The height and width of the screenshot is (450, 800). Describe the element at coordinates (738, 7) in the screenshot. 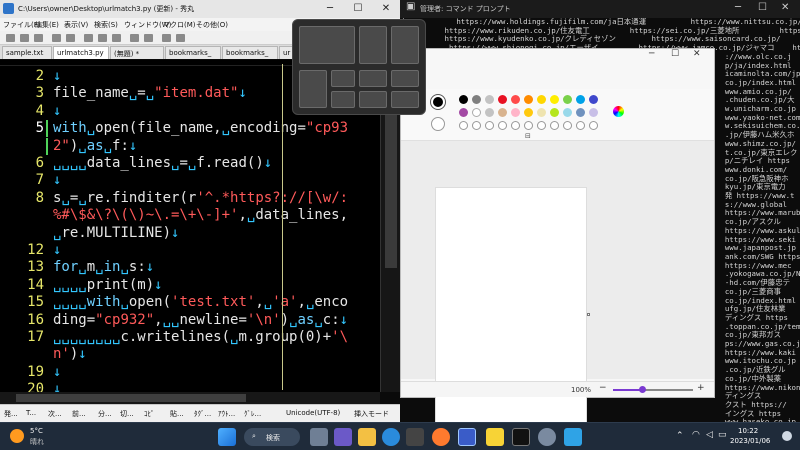

I see `terminal-minimize-button: ─` at that location.